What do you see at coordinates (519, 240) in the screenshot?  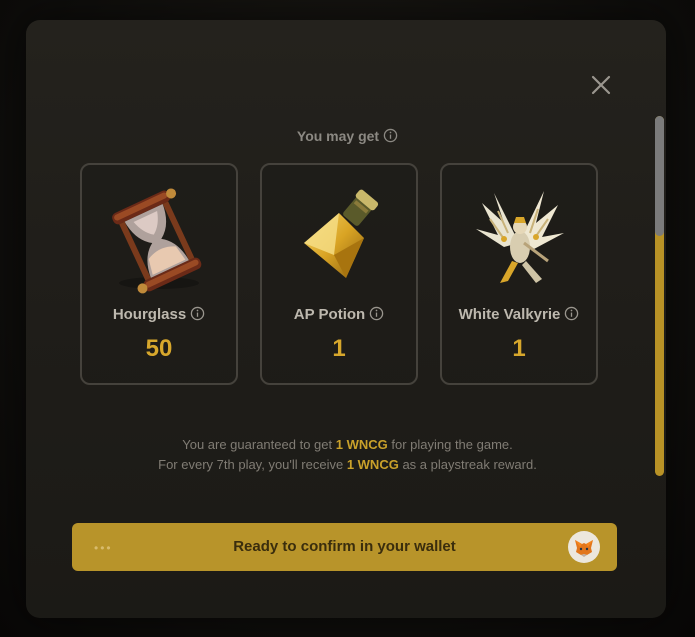 I see `valkyrie-icon` at bounding box center [519, 240].